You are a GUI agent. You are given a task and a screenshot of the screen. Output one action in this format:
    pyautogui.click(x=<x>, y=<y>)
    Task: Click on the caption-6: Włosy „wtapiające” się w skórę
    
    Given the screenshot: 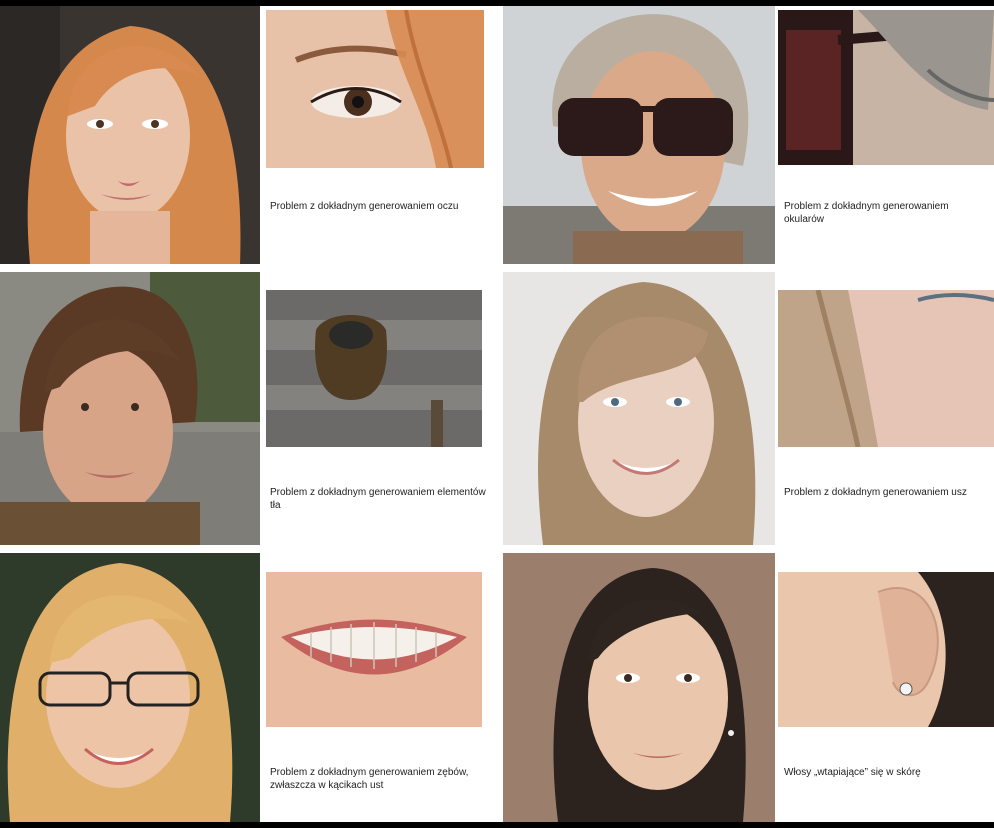 What is the action you would take?
    pyautogui.click(x=852, y=772)
    